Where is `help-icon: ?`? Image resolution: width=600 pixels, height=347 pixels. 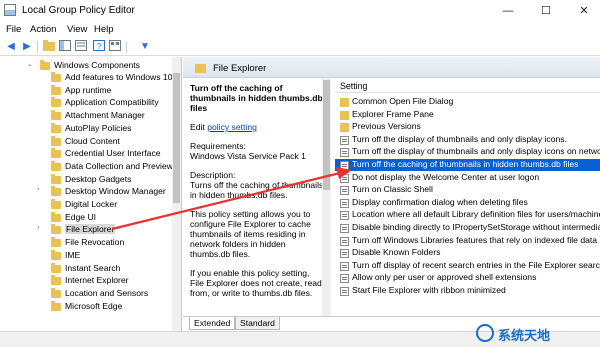
help-icon: ? is located at coordinates (99, 47).